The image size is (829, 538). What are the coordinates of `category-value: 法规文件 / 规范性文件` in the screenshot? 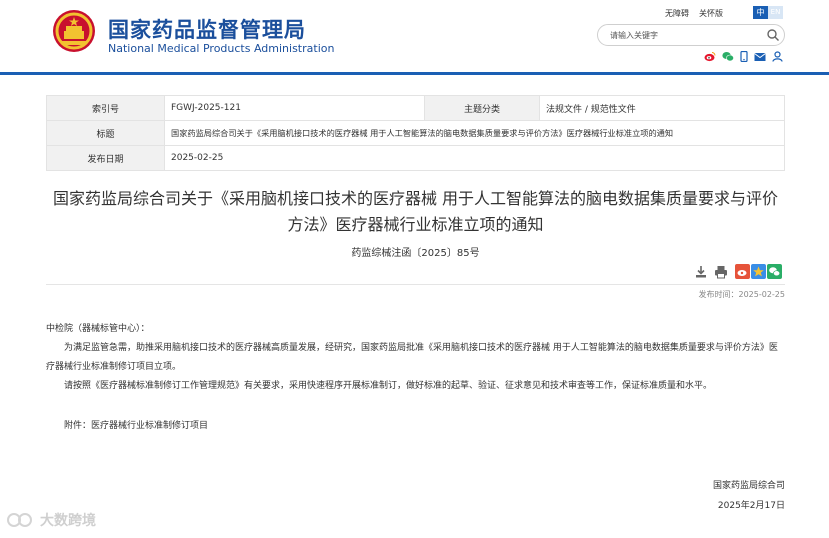 It's located at (662, 108).